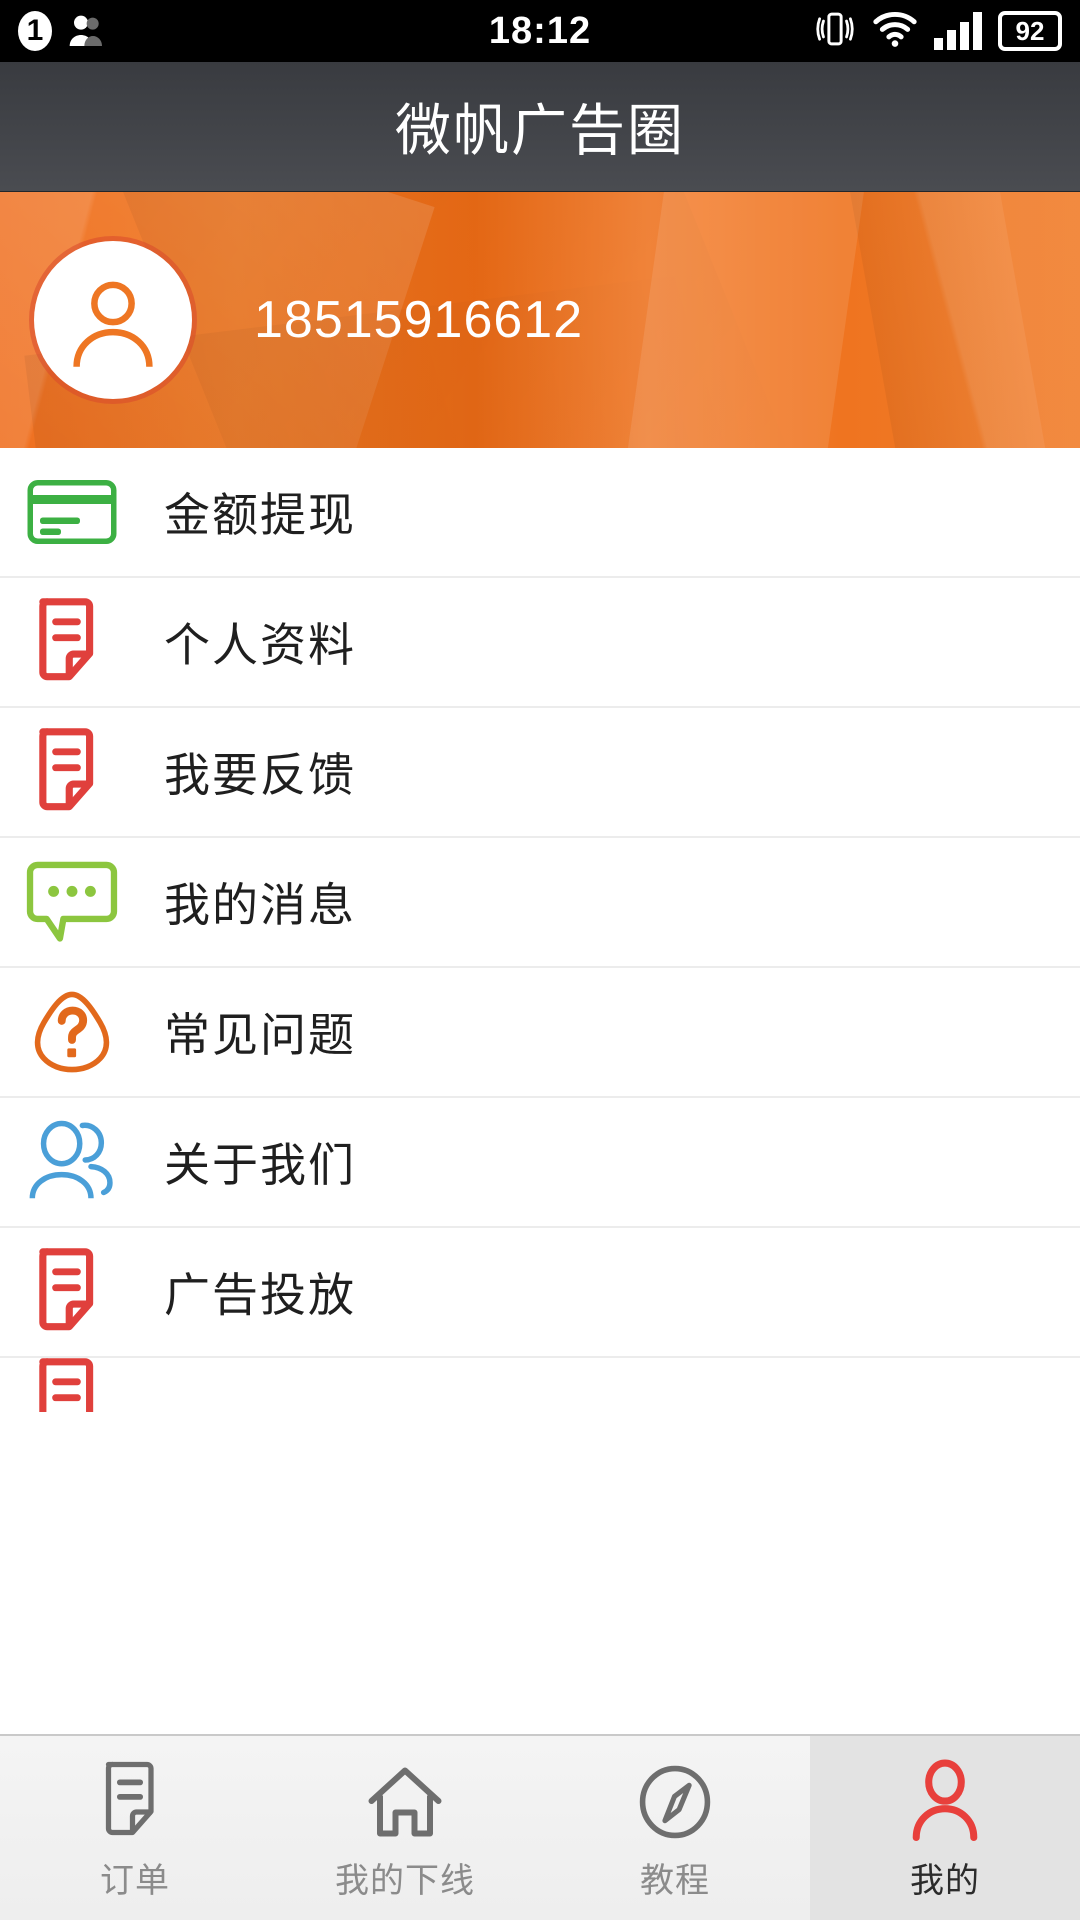 Image resolution: width=1080 pixels, height=1920 pixels. Describe the element at coordinates (540, 1293) in the screenshot. I see `menu-item-ad-placement: 广告投放` at that location.